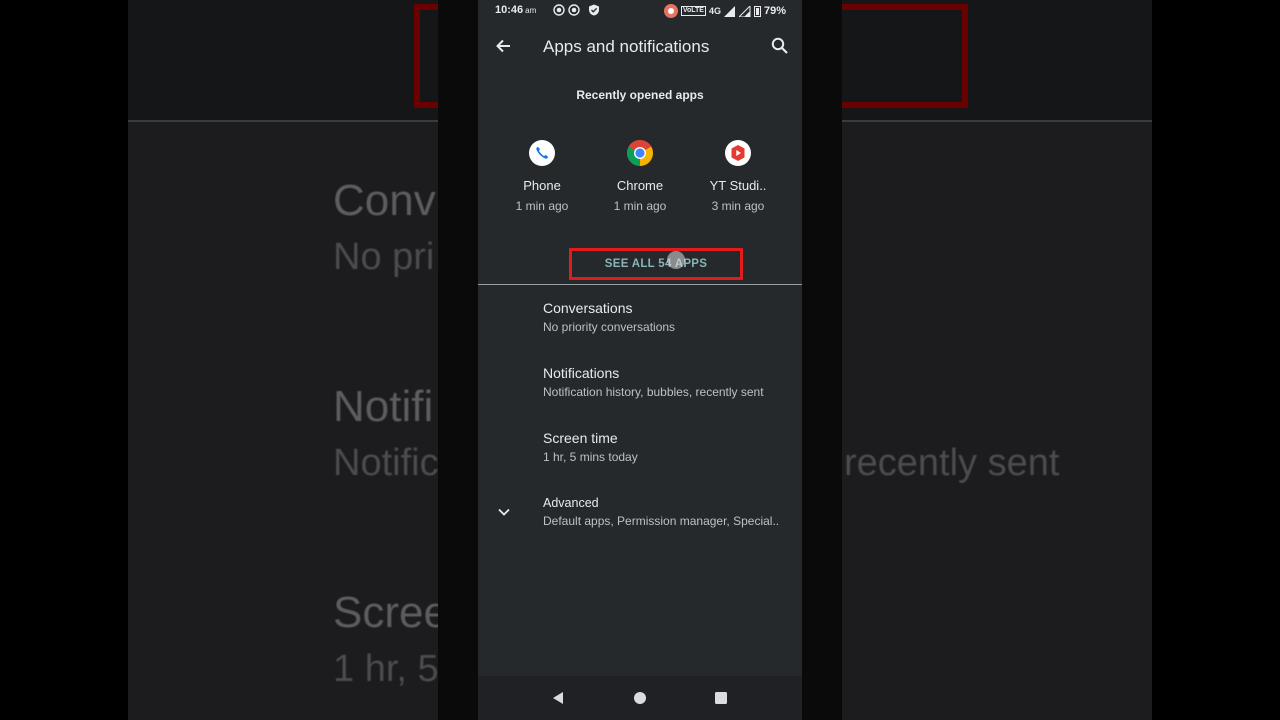 The width and height of the screenshot is (1280, 720). Describe the element at coordinates (581, 373) in the screenshot. I see `pref-title: Notifications` at that location.